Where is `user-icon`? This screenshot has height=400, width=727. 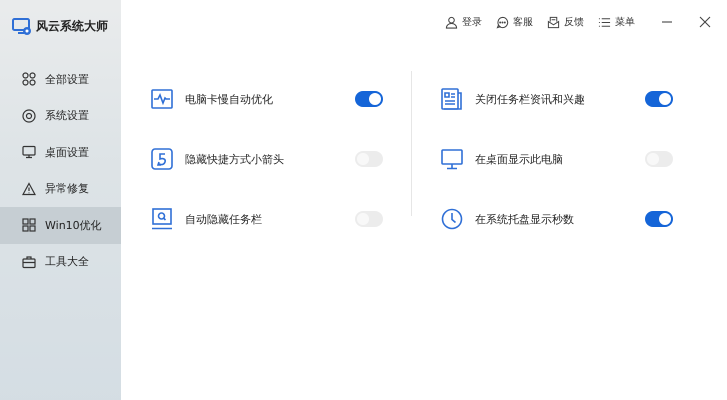
user-icon is located at coordinates (451, 22).